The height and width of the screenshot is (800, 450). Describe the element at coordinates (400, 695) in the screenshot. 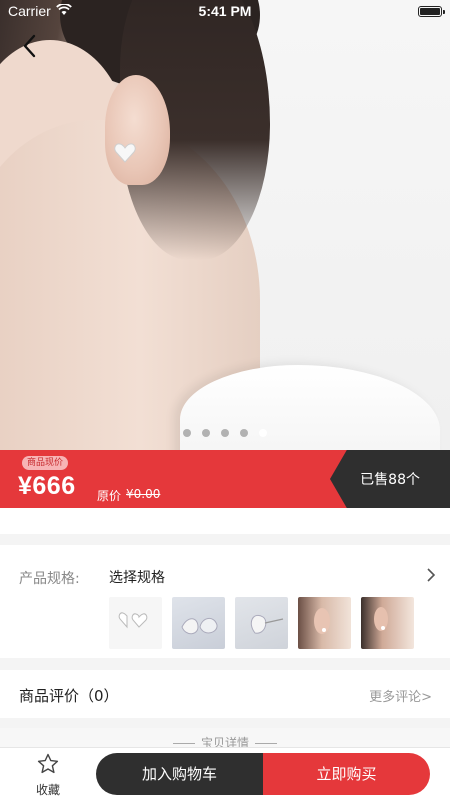

I see `more-reviews-link: 更多评论>` at that location.